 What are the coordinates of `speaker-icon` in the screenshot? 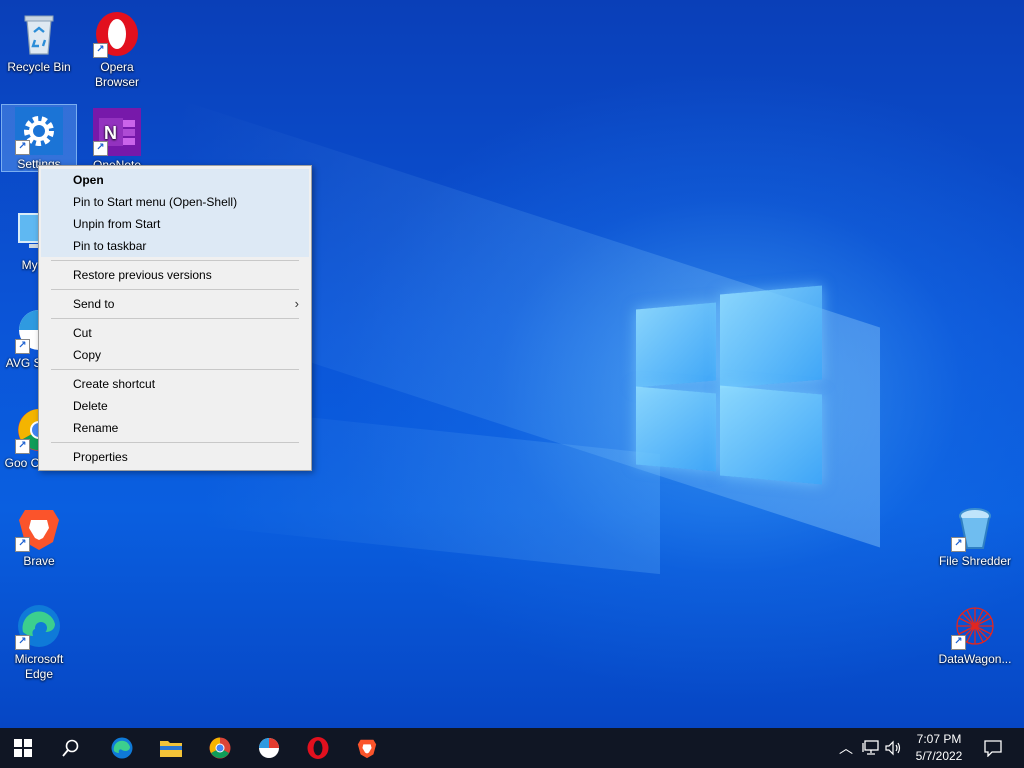 It's located at (893, 748).